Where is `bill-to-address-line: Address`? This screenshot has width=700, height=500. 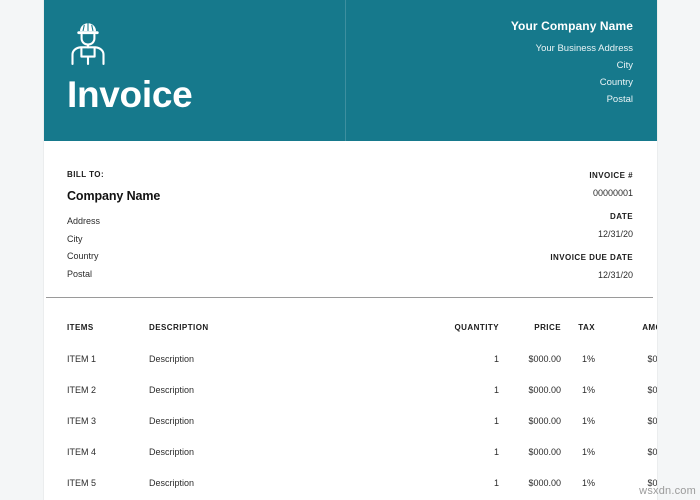
bill-to-address-line: Address is located at coordinates (84, 221).